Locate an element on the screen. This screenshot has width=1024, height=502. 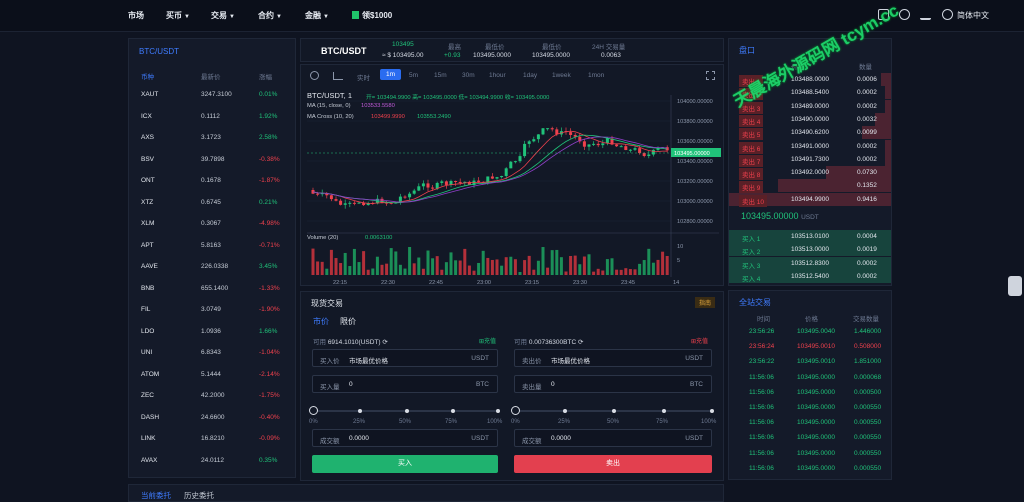
sell-price-field: 卖出价 市场最优价格 USDT is located at coordinates (613, 358).